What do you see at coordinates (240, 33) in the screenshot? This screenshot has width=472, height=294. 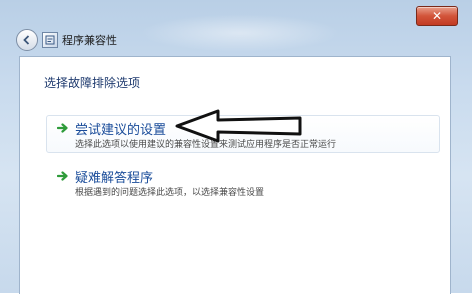 I see `title-bar-glass` at bounding box center [240, 33].